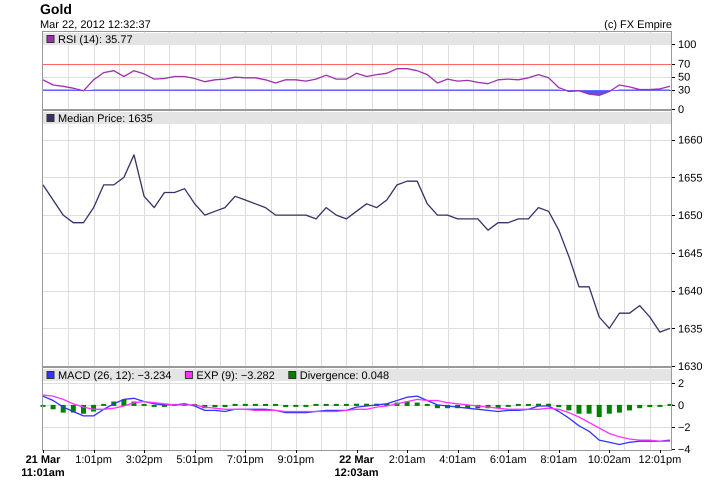 The width and height of the screenshot is (710, 487). I want to click on axis-label: 22 Mar 12:03am, so click(356, 466).